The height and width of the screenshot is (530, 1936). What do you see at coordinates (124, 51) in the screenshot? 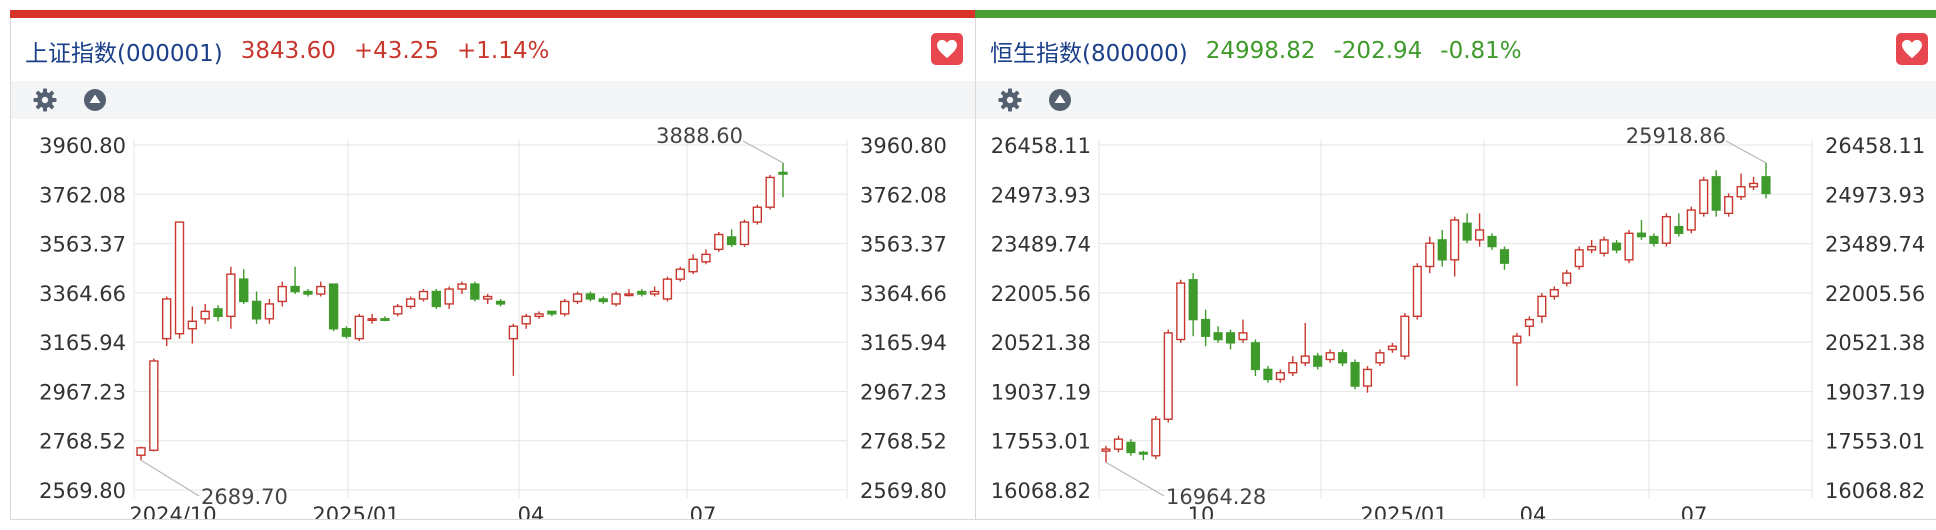
I see `index-name: 上证指数(000001)` at bounding box center [124, 51].